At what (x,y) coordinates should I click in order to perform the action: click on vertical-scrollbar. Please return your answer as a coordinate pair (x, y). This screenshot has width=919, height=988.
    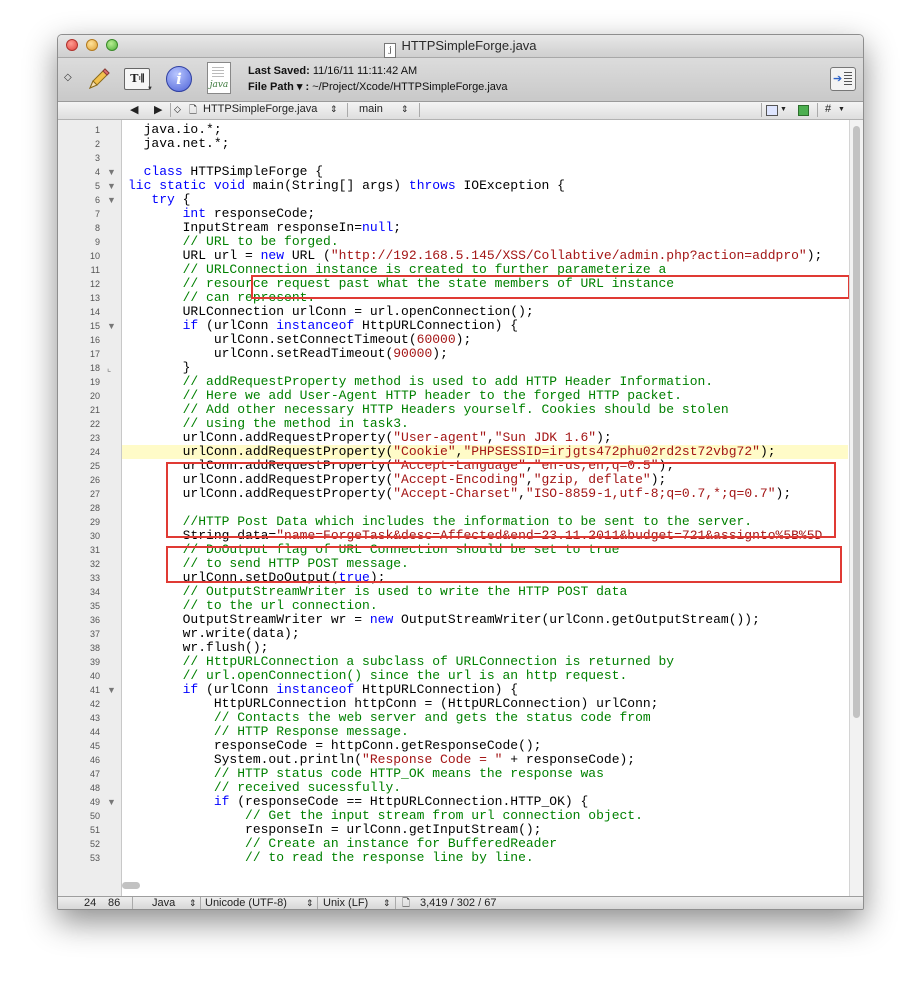
    Looking at the image, I should click on (856, 508).